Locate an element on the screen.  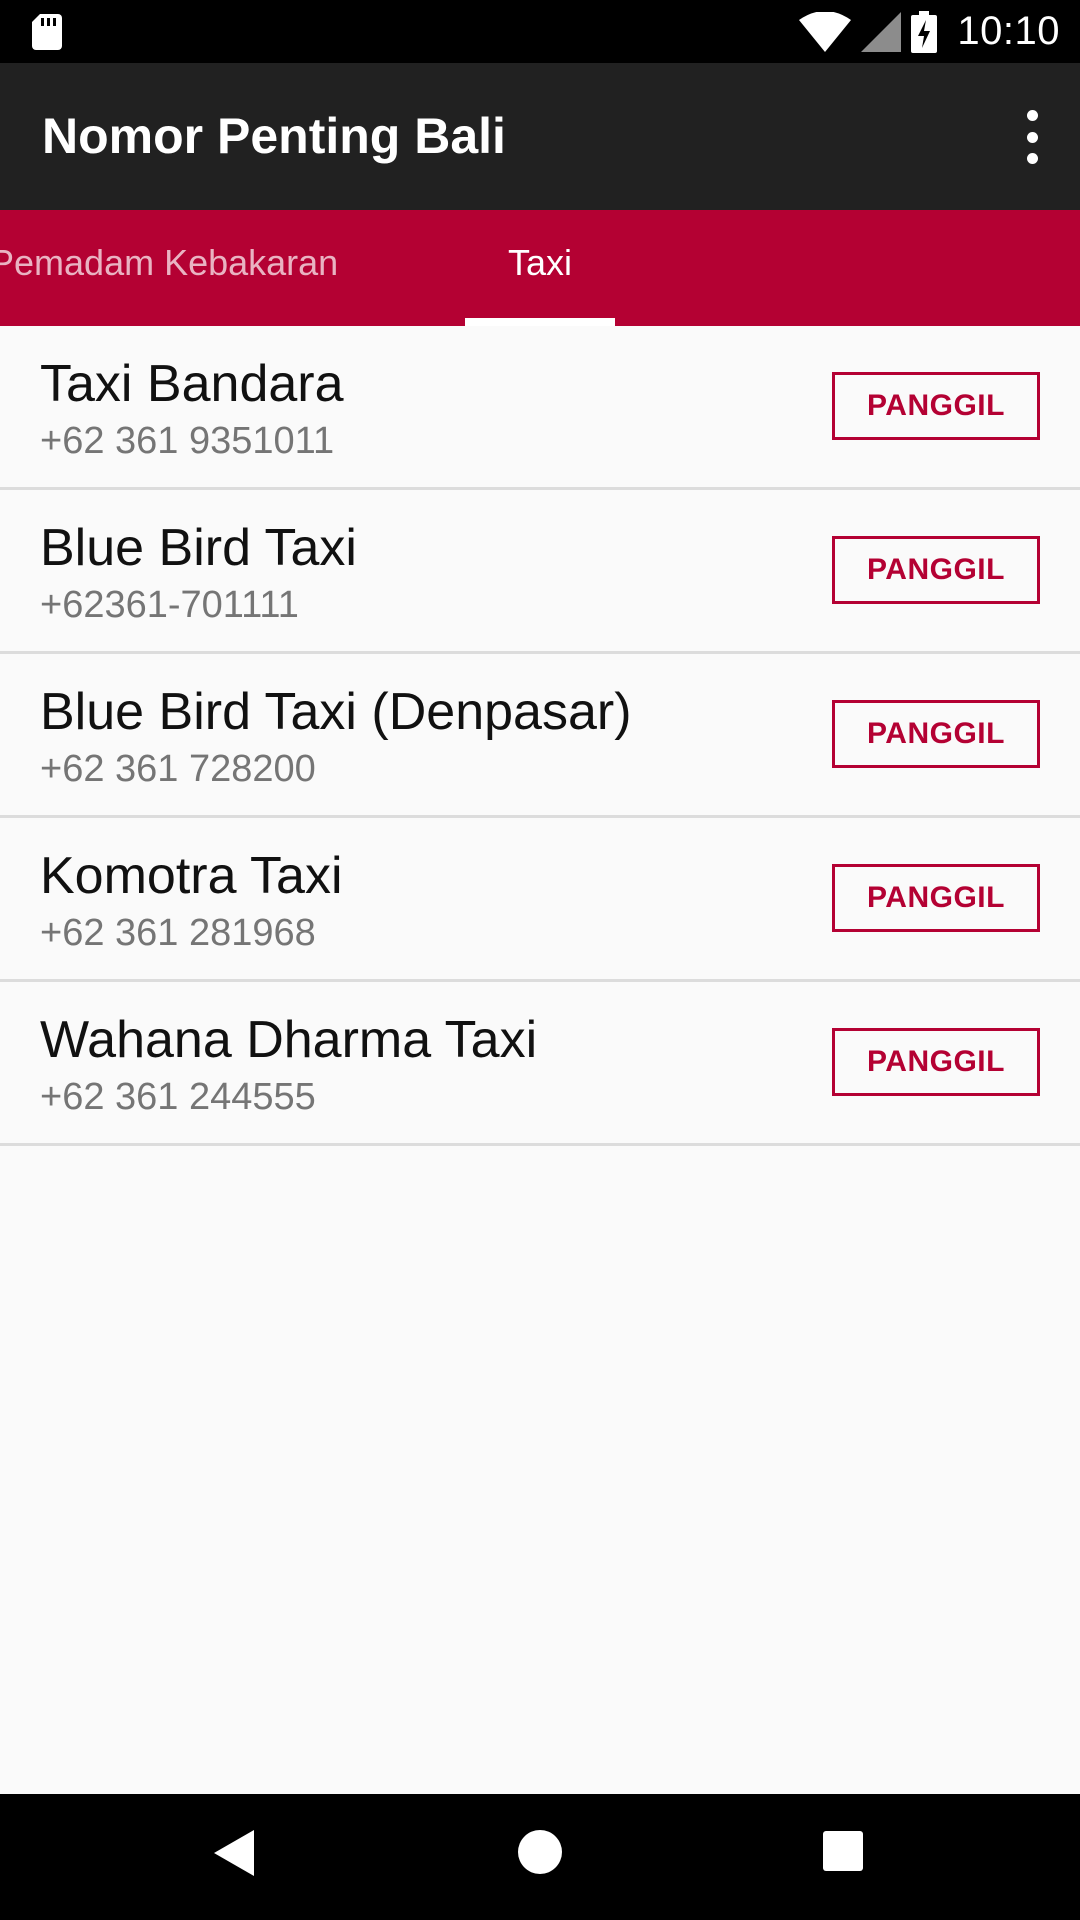
app-bar: Nomor Penting Bali is located at coordinates (540, 136).